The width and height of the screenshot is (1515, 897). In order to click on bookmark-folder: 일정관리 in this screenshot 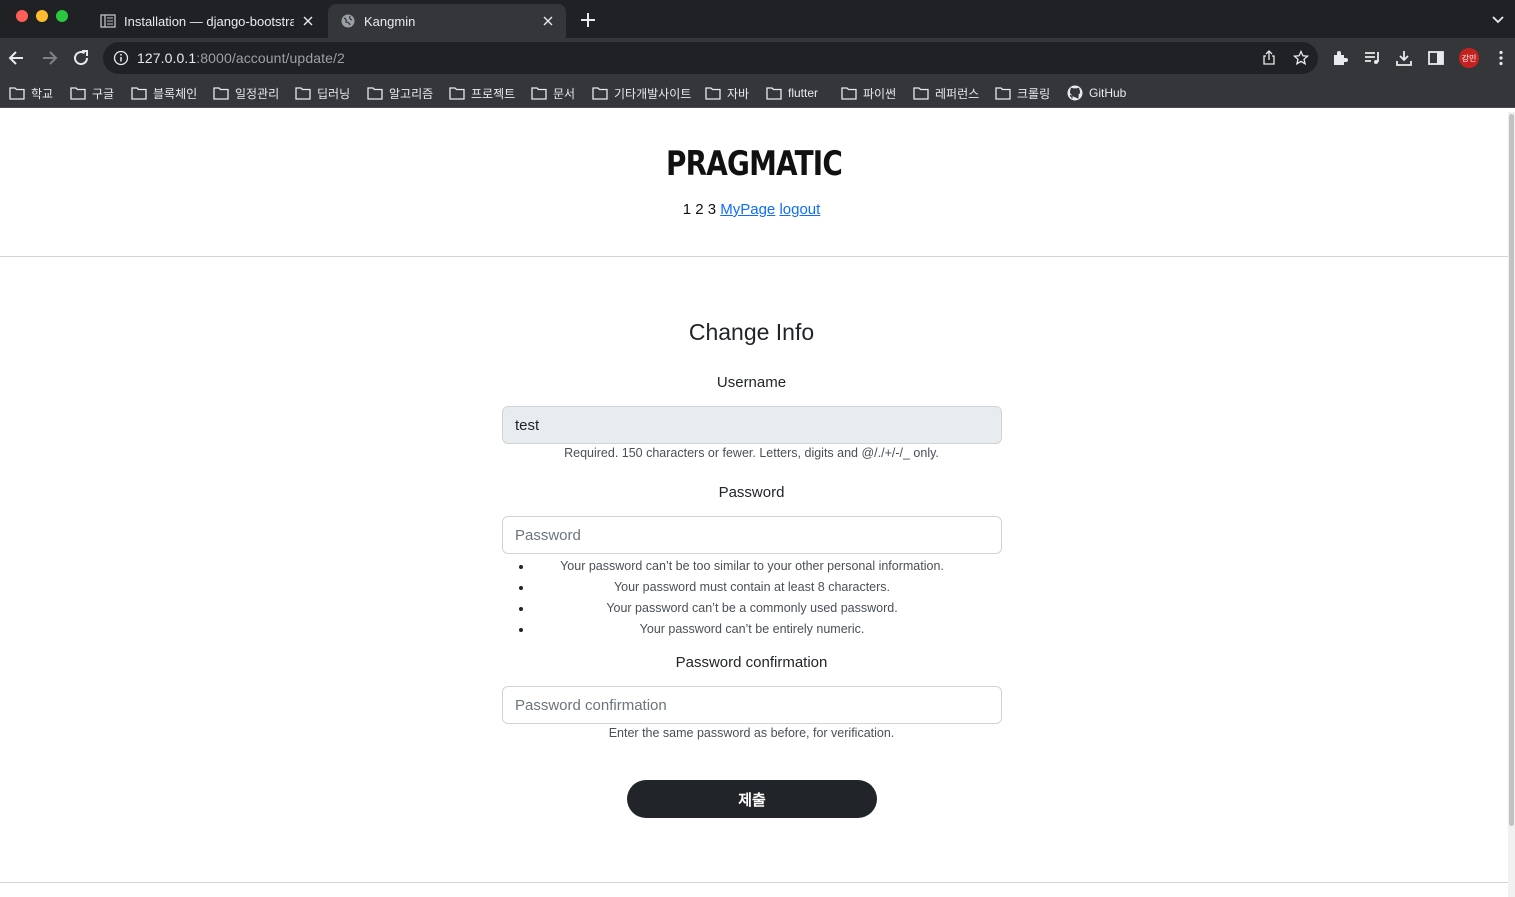, I will do `click(246, 93)`.